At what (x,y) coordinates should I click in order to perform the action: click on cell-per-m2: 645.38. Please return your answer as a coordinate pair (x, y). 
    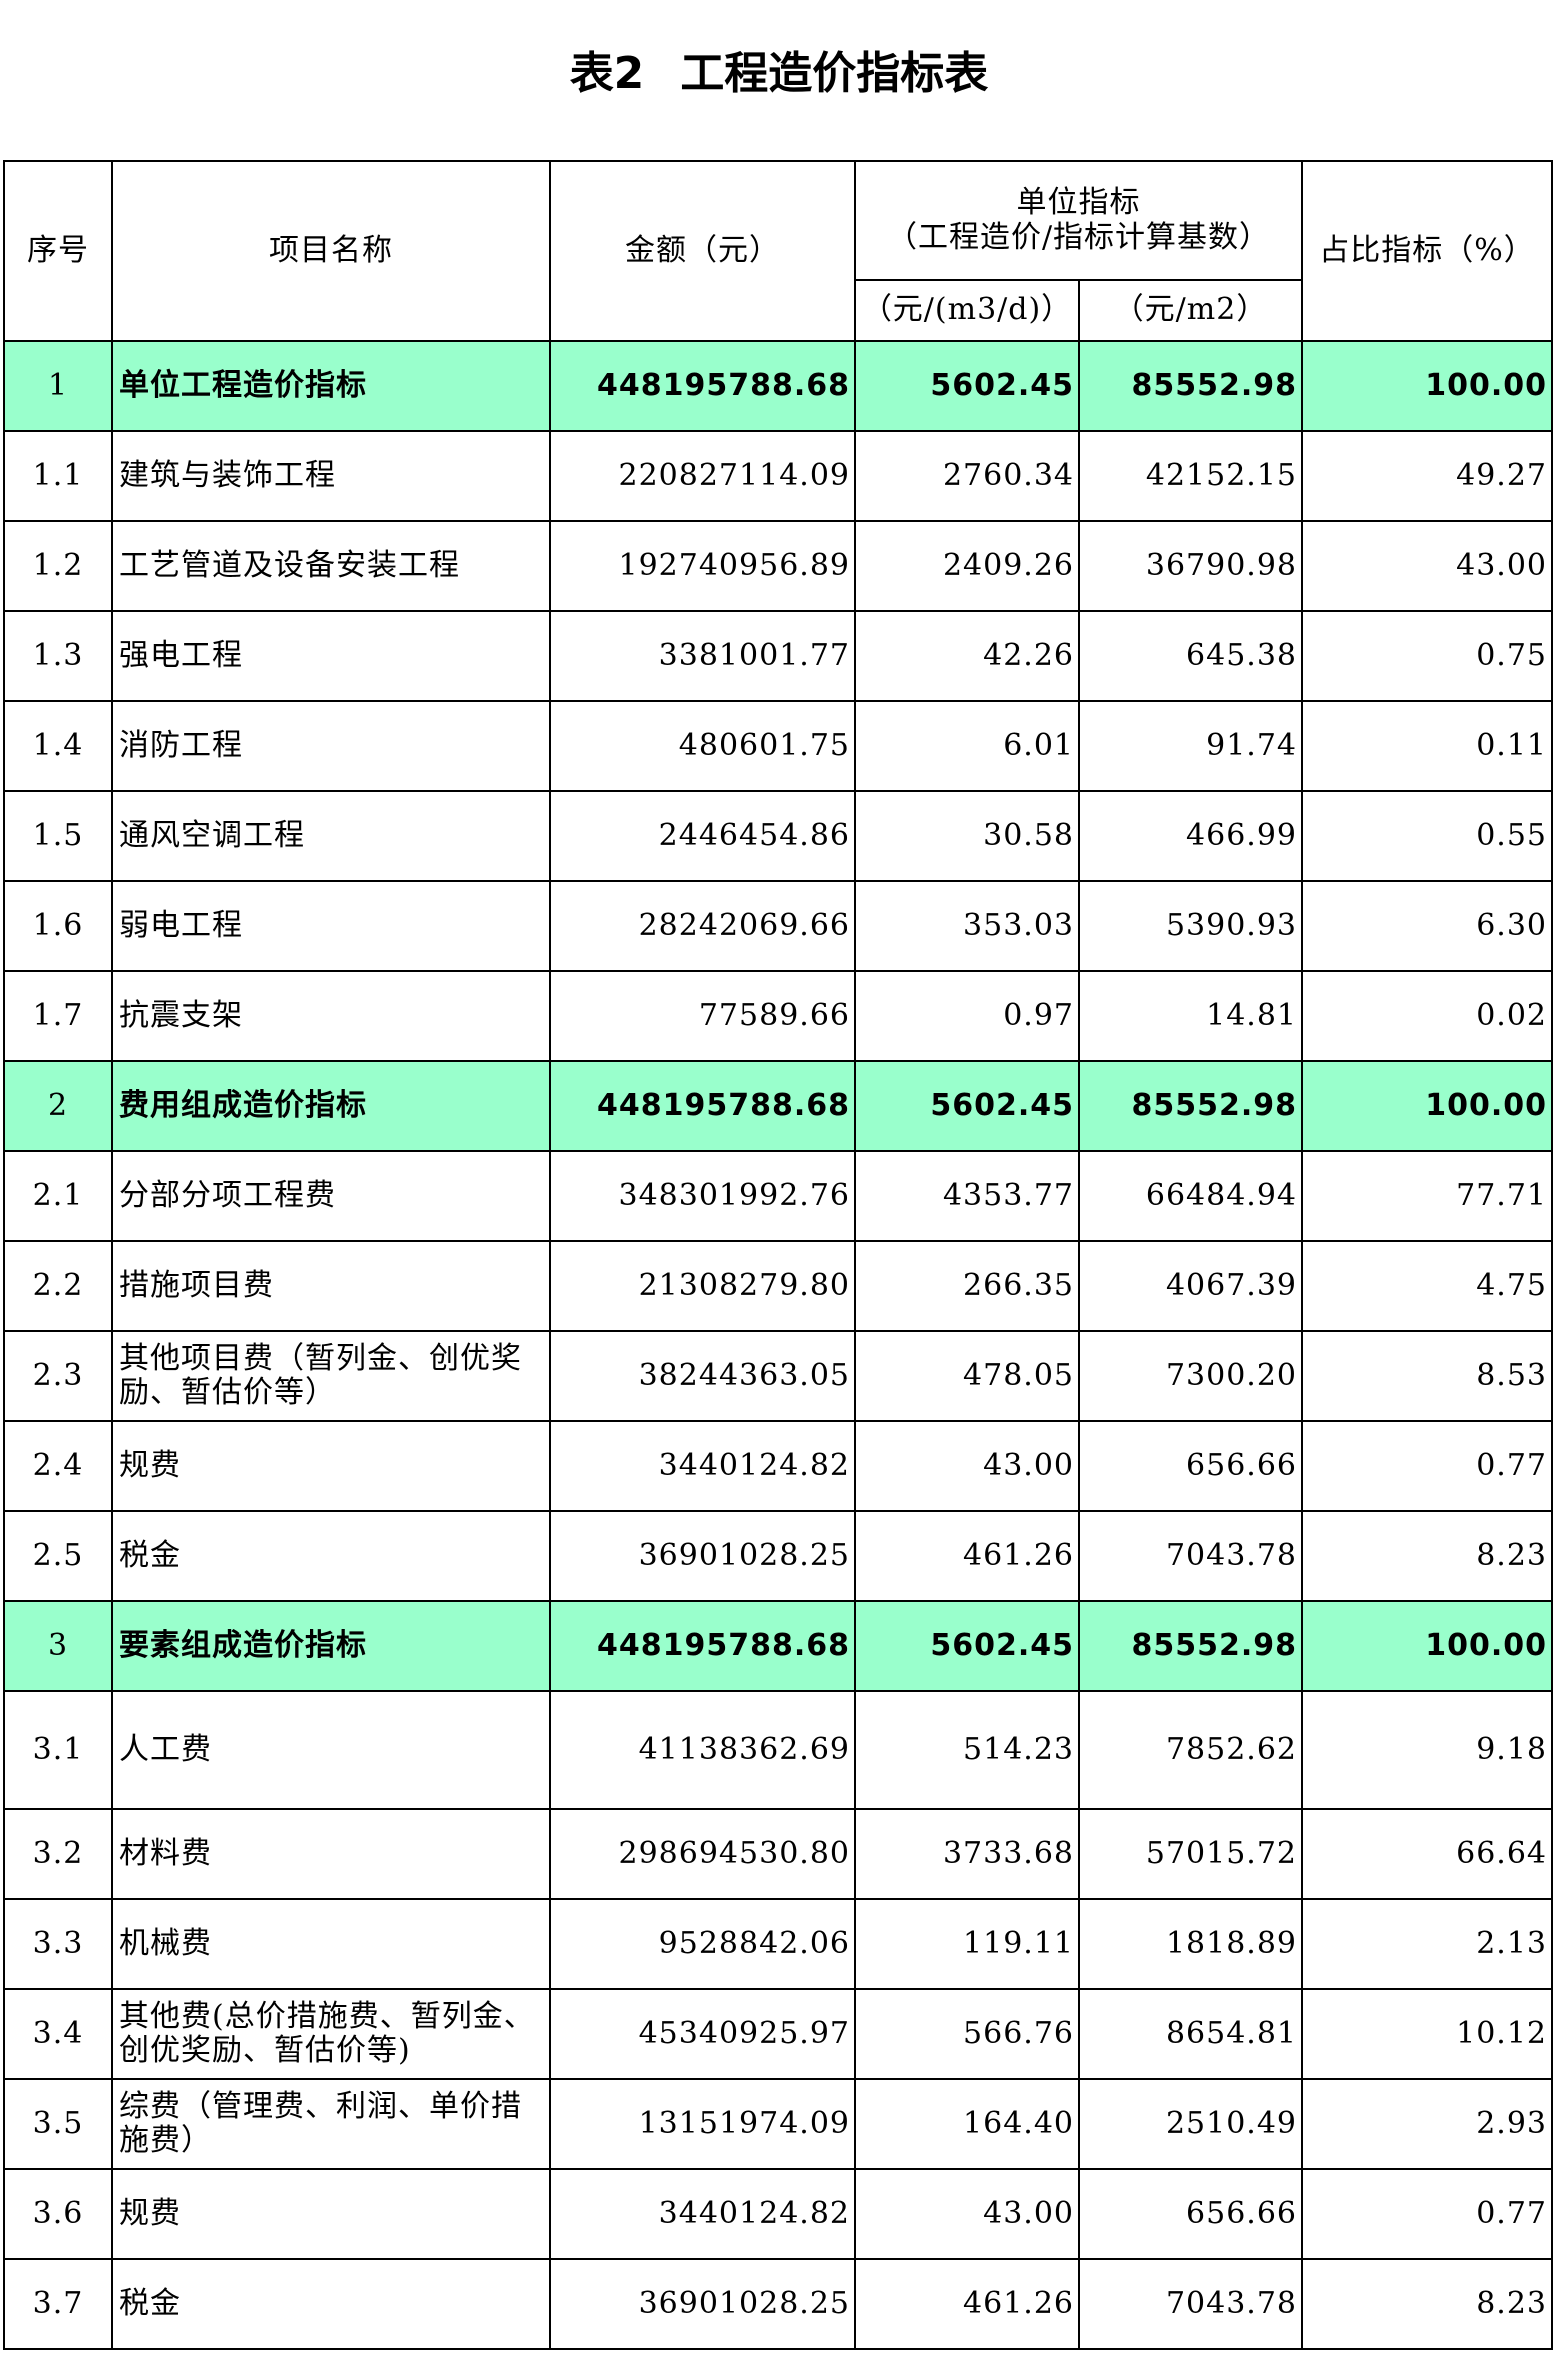
    Looking at the image, I should click on (1190, 656).